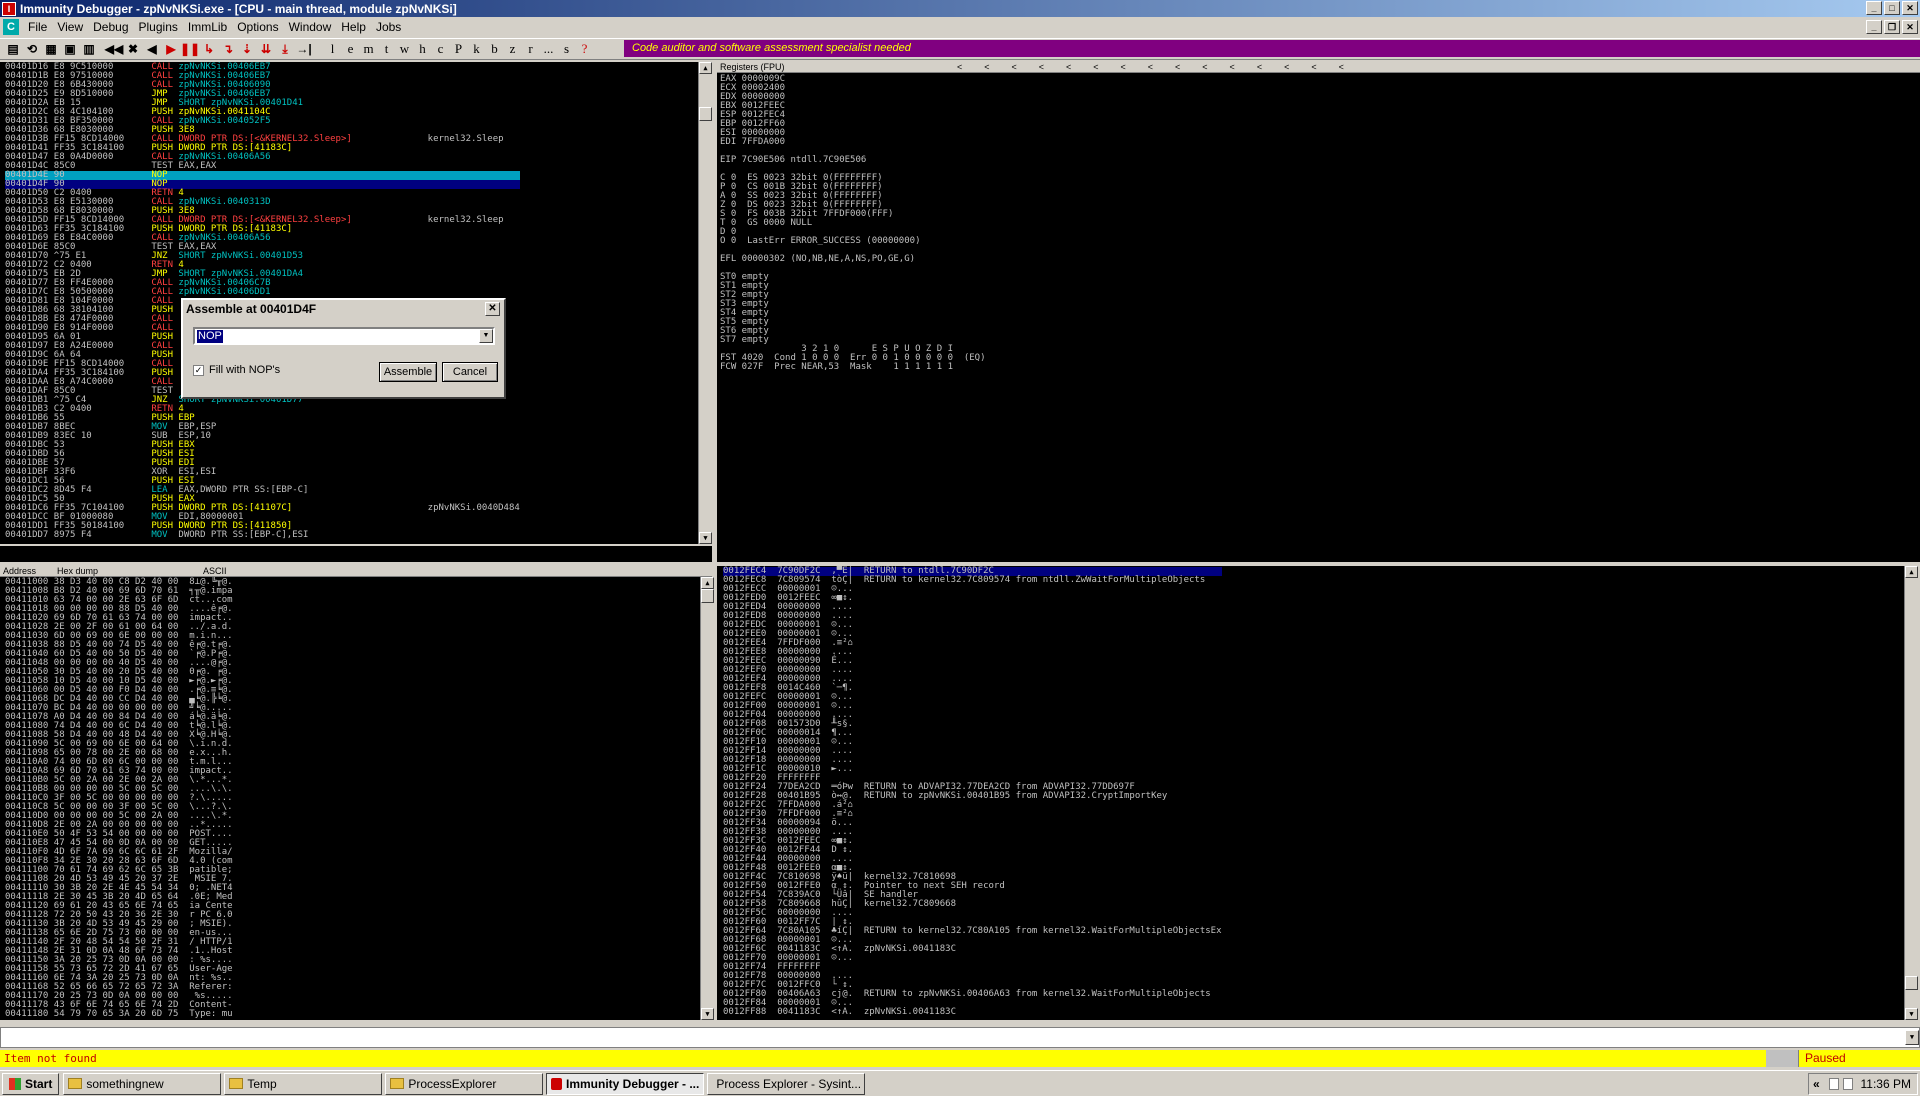 This screenshot has height=1096, width=1920. I want to click on memory-icon: ▥, so click(89, 49).